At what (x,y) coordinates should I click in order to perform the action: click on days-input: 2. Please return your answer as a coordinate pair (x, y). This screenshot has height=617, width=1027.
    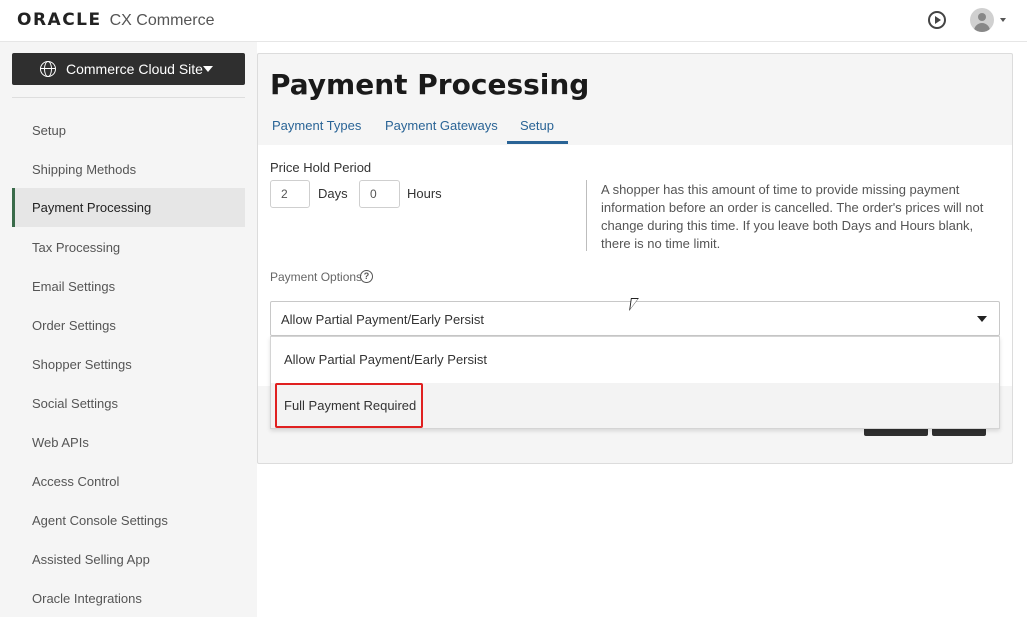
    Looking at the image, I should click on (290, 194).